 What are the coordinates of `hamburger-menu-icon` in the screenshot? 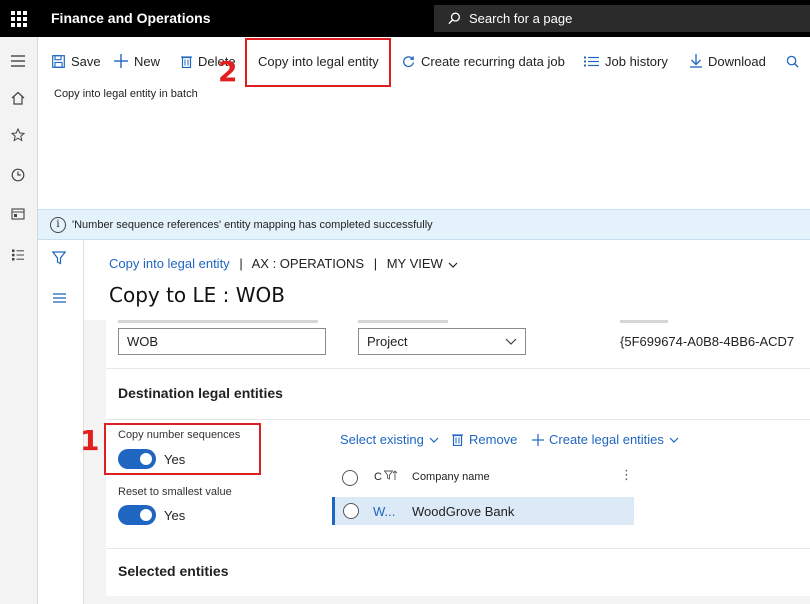 It's located at (18, 61).